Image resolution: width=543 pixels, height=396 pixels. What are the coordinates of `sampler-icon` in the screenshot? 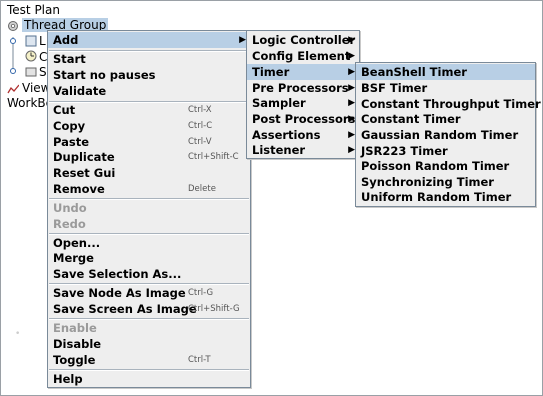 It's located at (31, 72).